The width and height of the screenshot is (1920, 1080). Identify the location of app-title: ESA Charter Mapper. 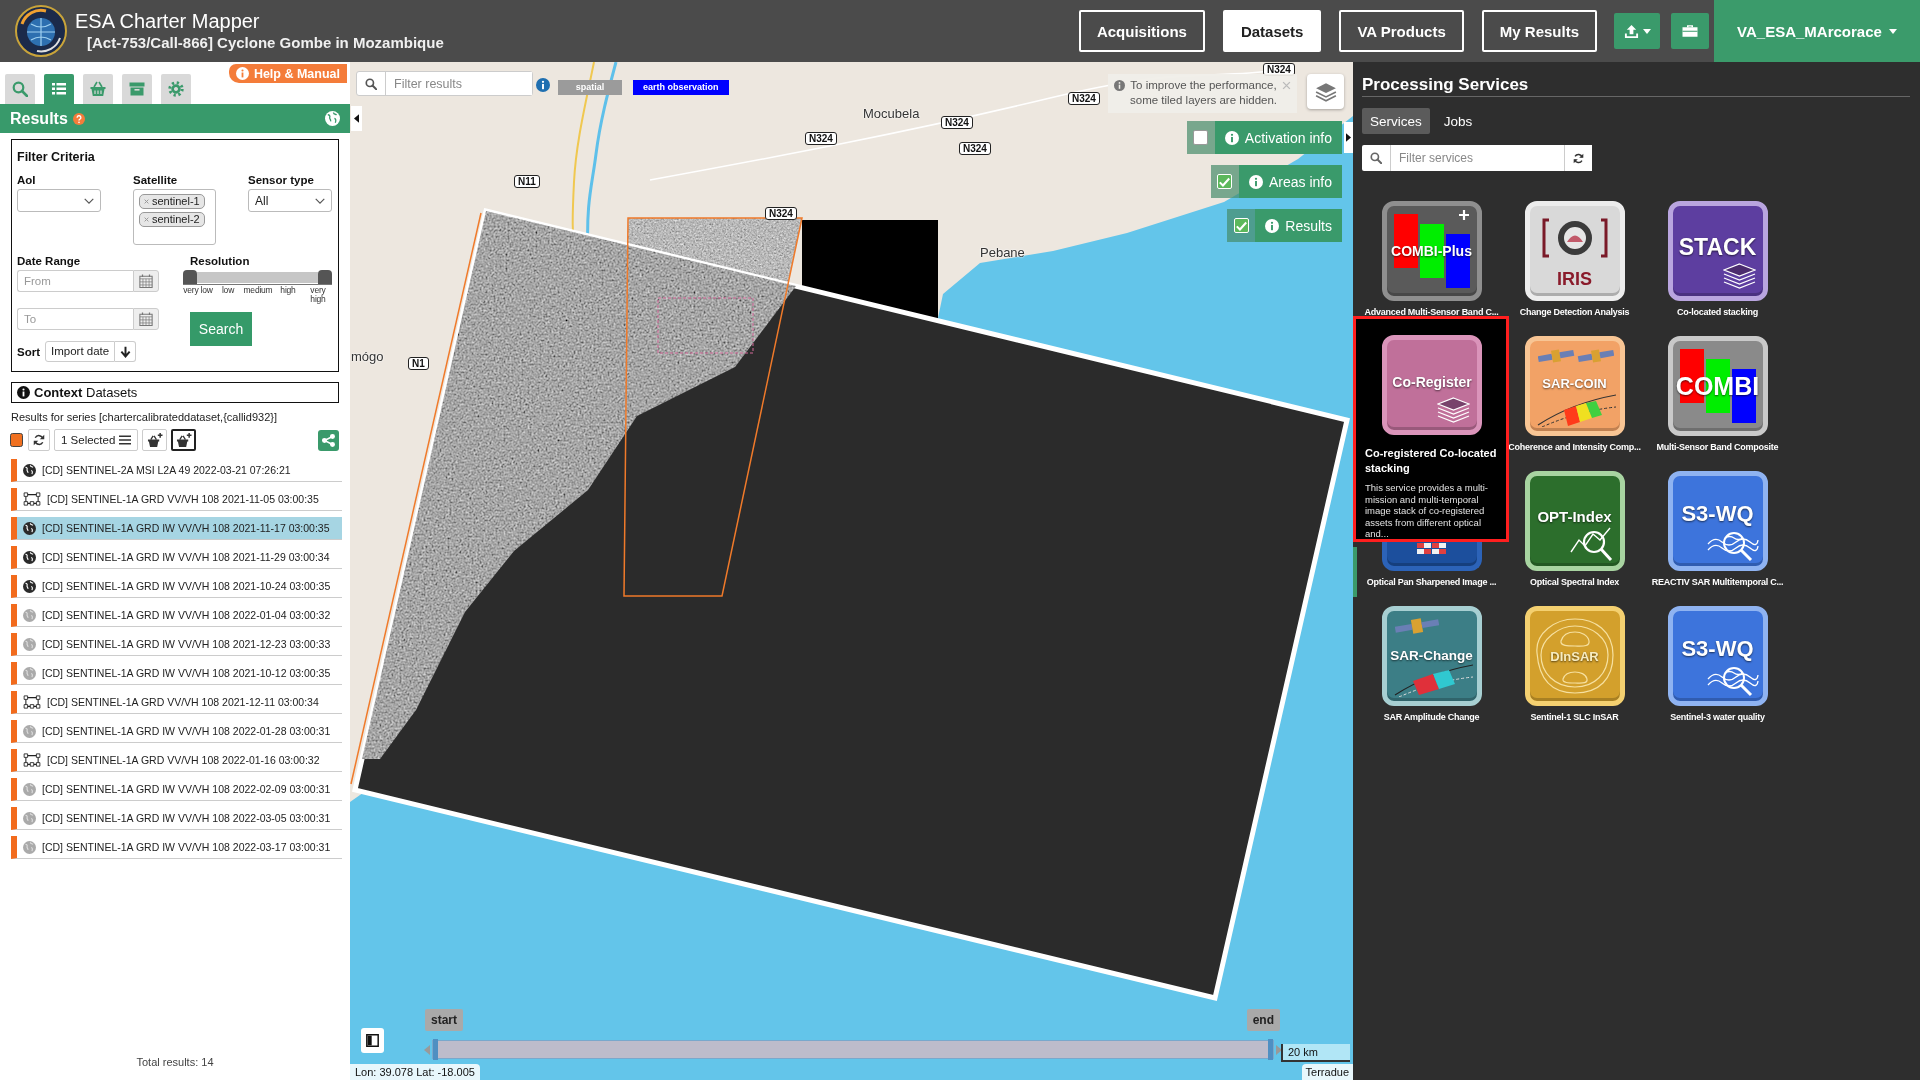
(168, 21).